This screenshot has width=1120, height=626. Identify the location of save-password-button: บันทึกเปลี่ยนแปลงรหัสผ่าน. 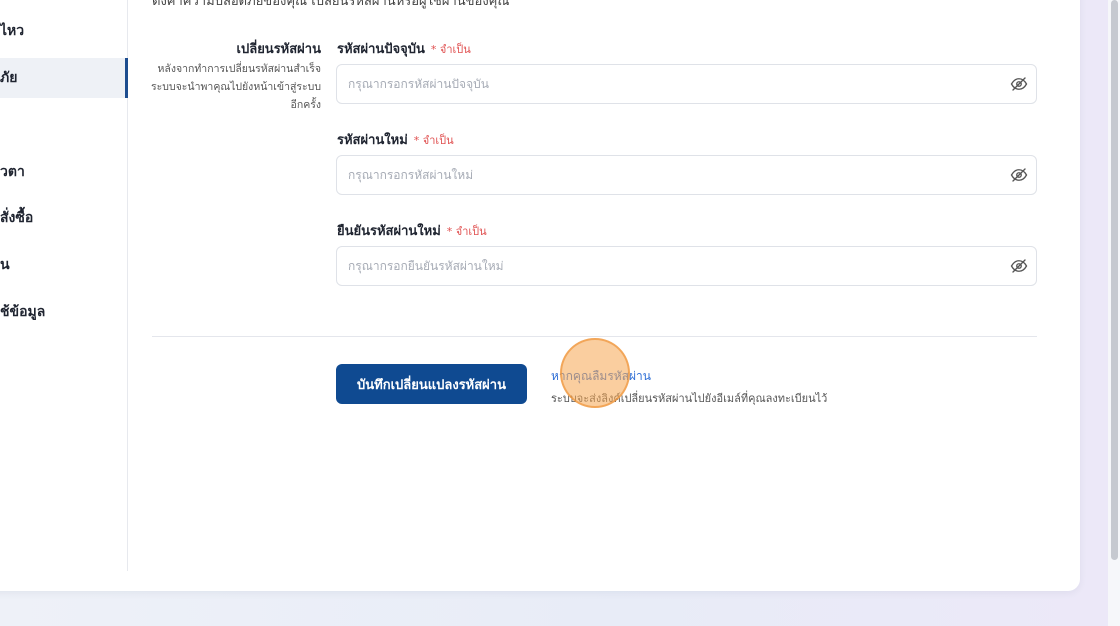
(431, 384).